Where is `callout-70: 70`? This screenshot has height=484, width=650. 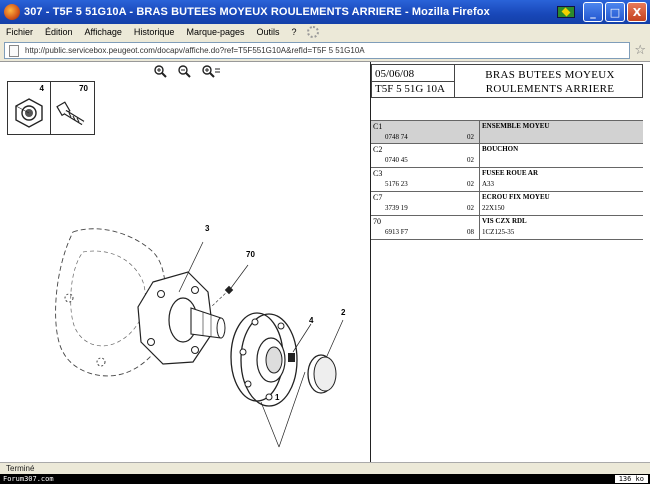 callout-70: 70 is located at coordinates (250, 254).